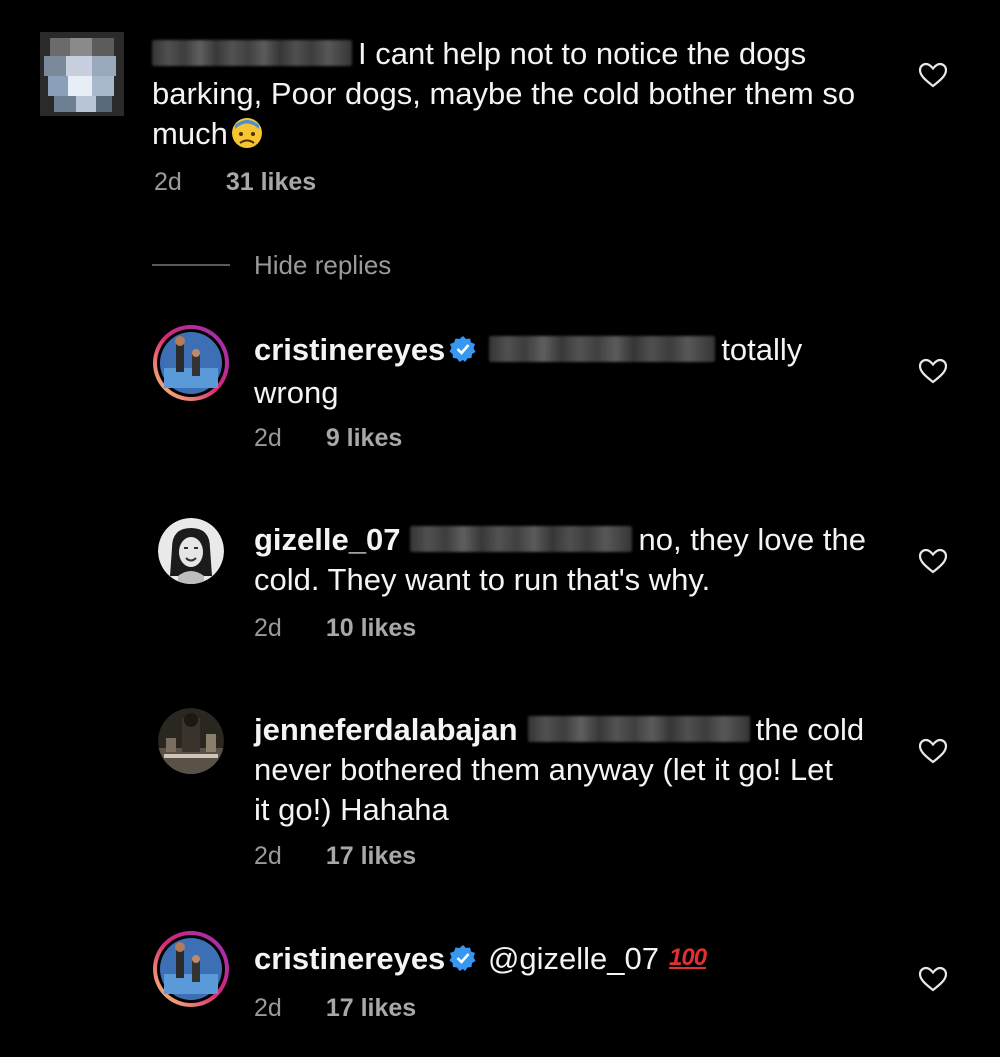  I want to click on comment-text: cristinereyes @gizelle_07 100, so click(574, 960).